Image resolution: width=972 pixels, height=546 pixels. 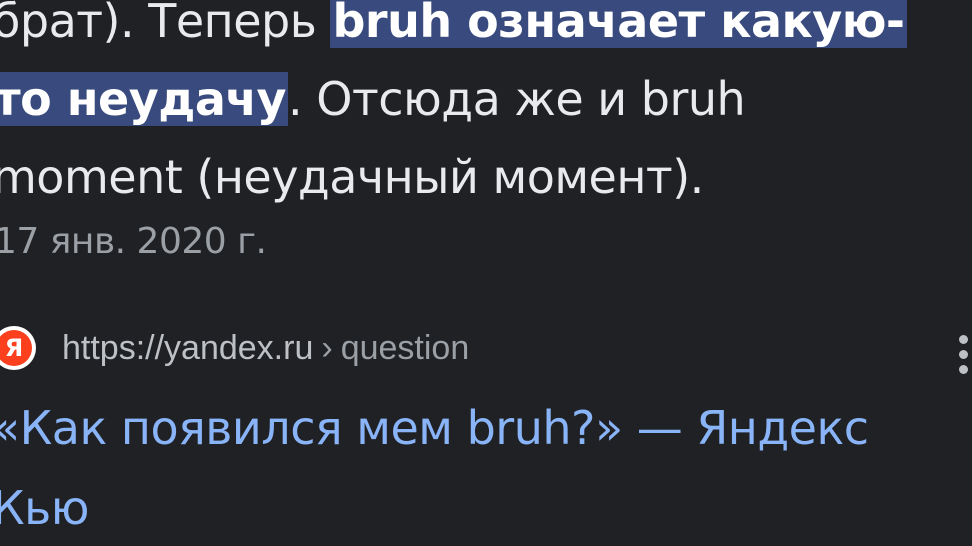 What do you see at coordinates (618, 24) in the screenshot?
I see `snippet-highlight: bruh означает какую-` at bounding box center [618, 24].